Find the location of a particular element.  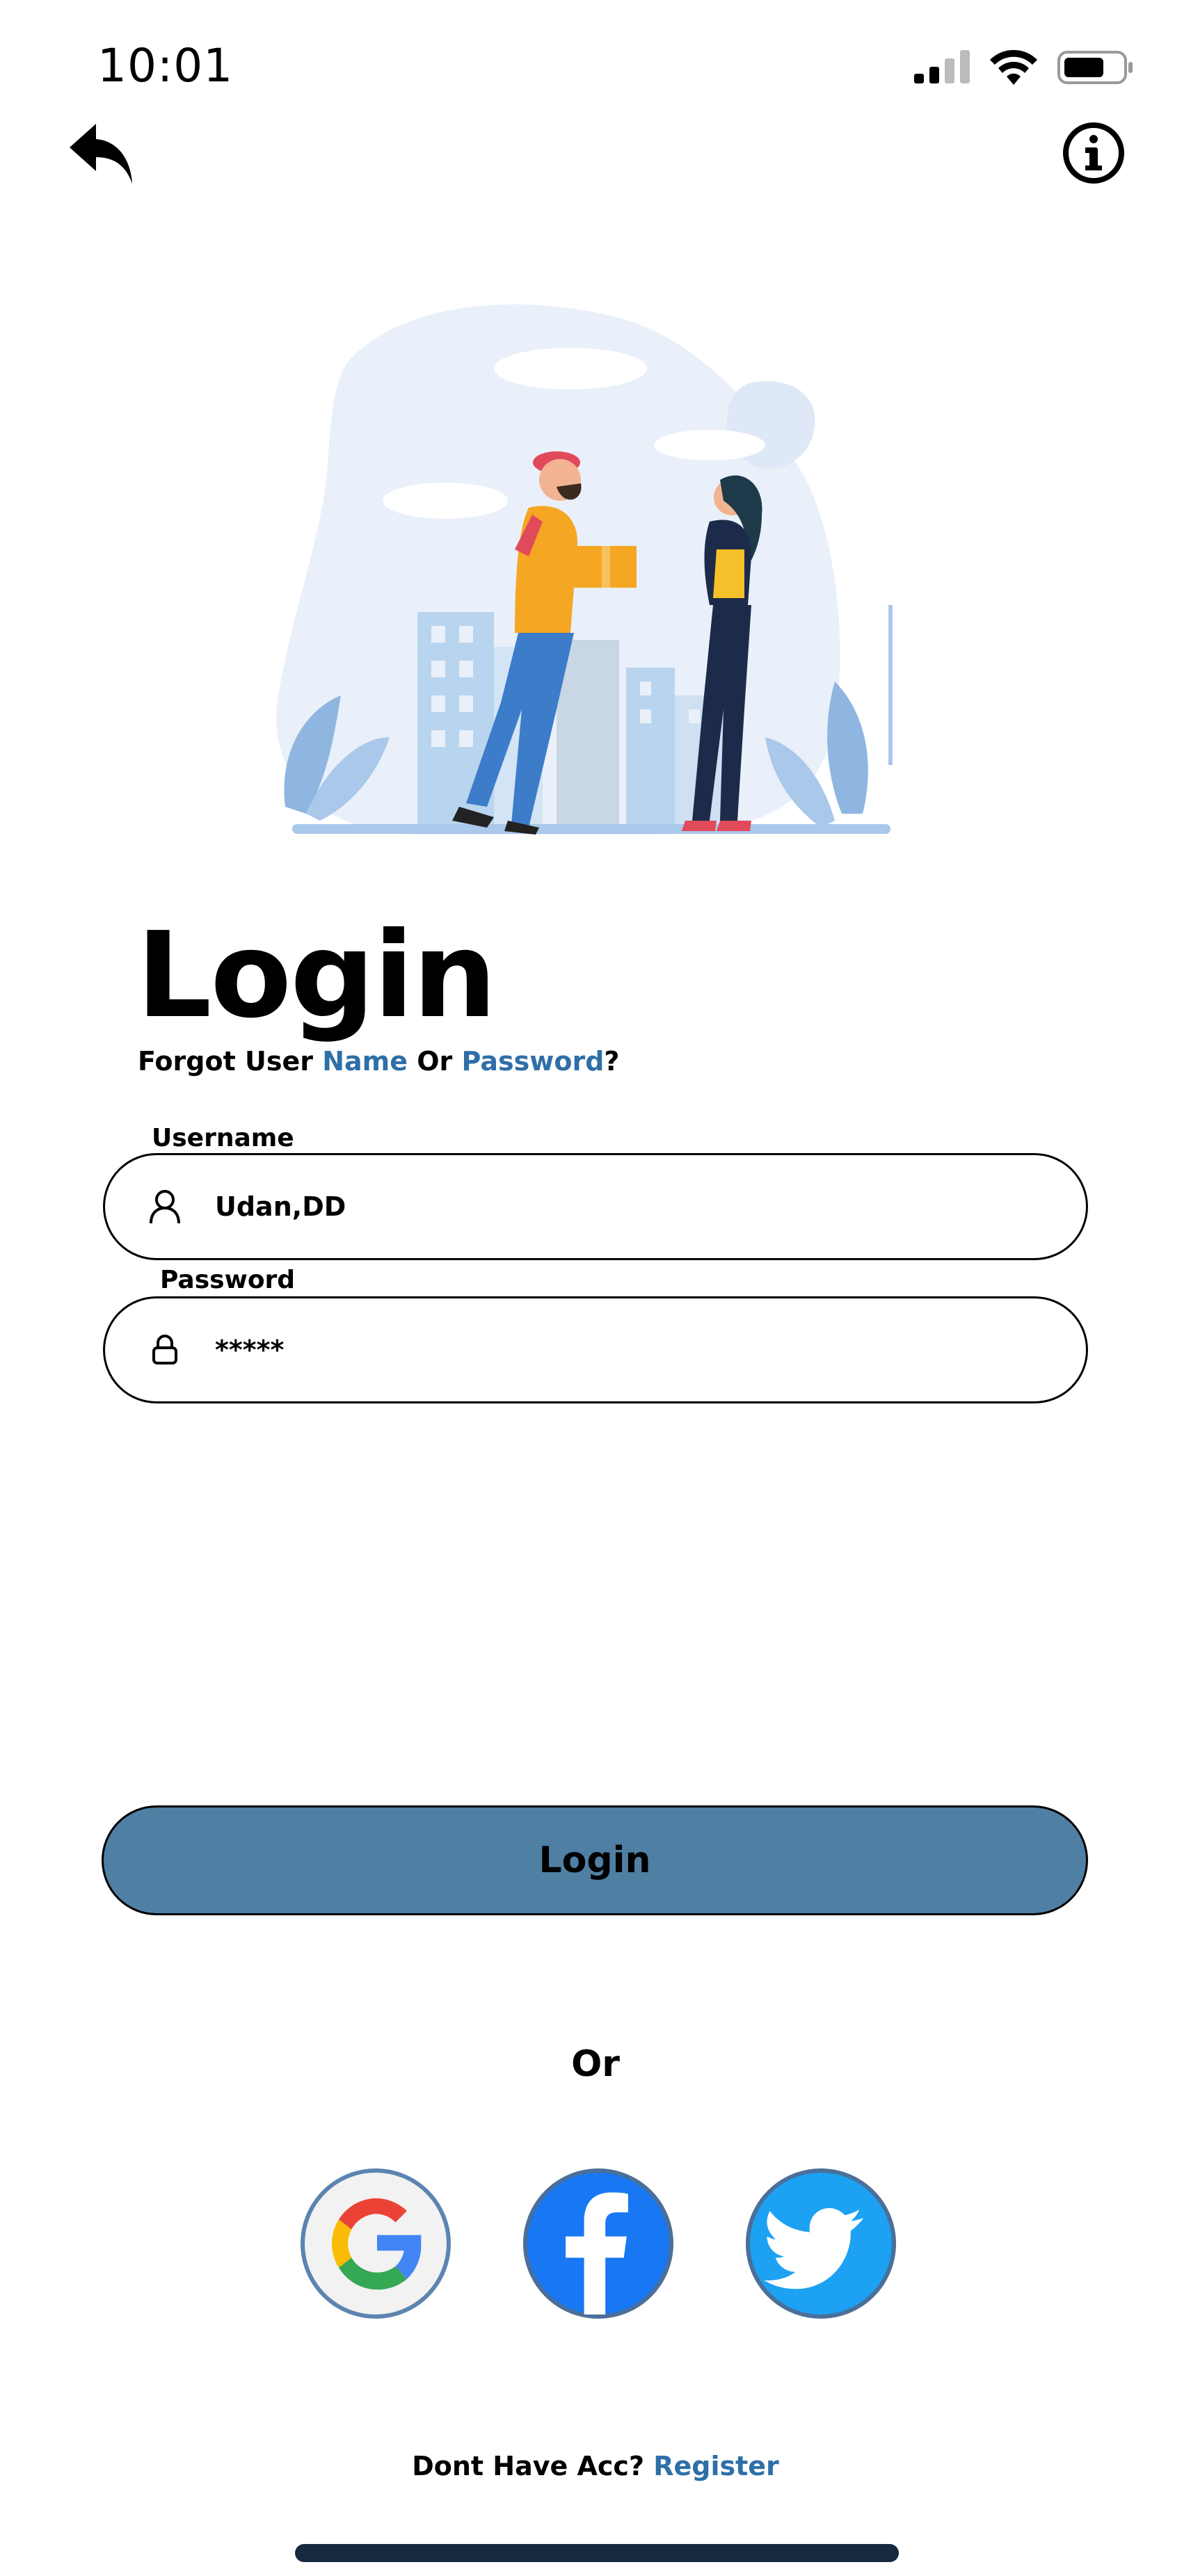

twitter-login-button is located at coordinates (821, 2243).